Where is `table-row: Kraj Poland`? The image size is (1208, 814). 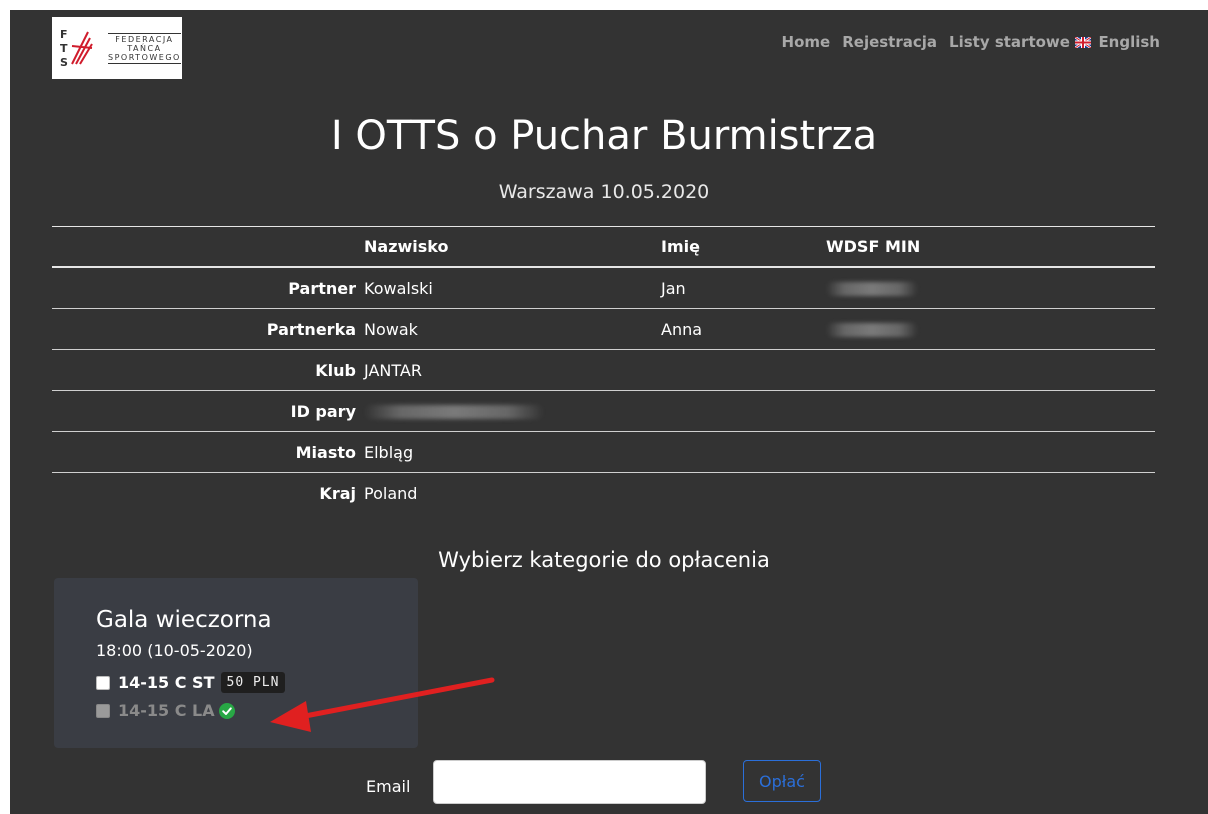 table-row: Kraj Poland is located at coordinates (603, 493).